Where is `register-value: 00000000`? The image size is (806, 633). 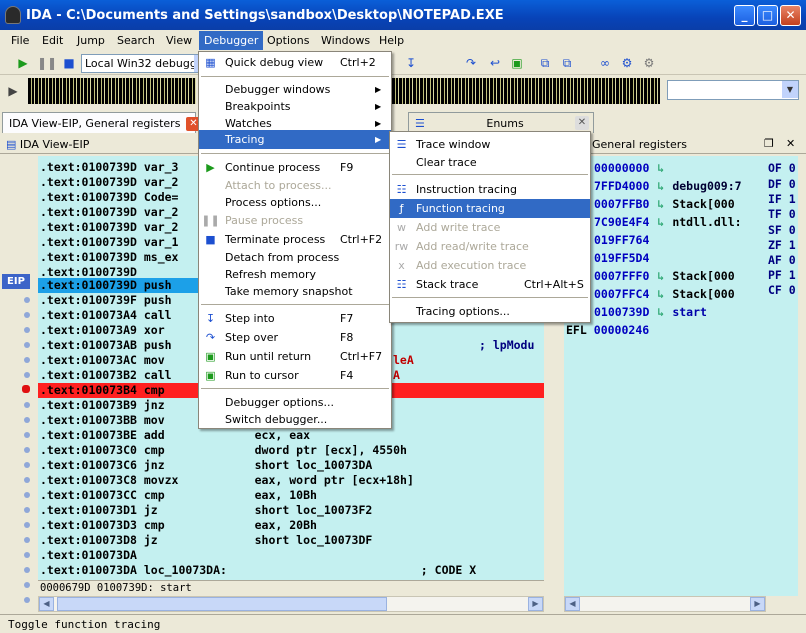 register-value: 00000000 is located at coordinates (621, 168).